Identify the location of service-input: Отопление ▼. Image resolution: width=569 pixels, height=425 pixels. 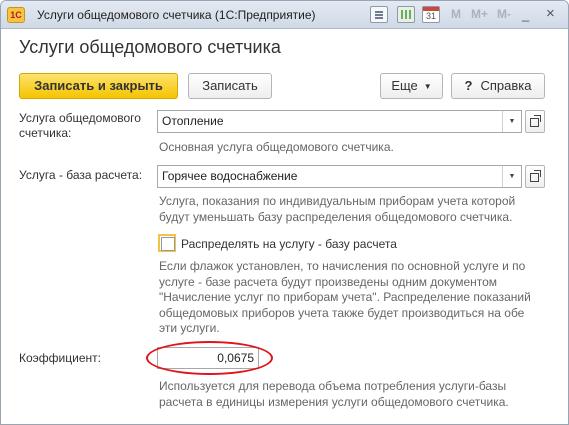
(339, 121).